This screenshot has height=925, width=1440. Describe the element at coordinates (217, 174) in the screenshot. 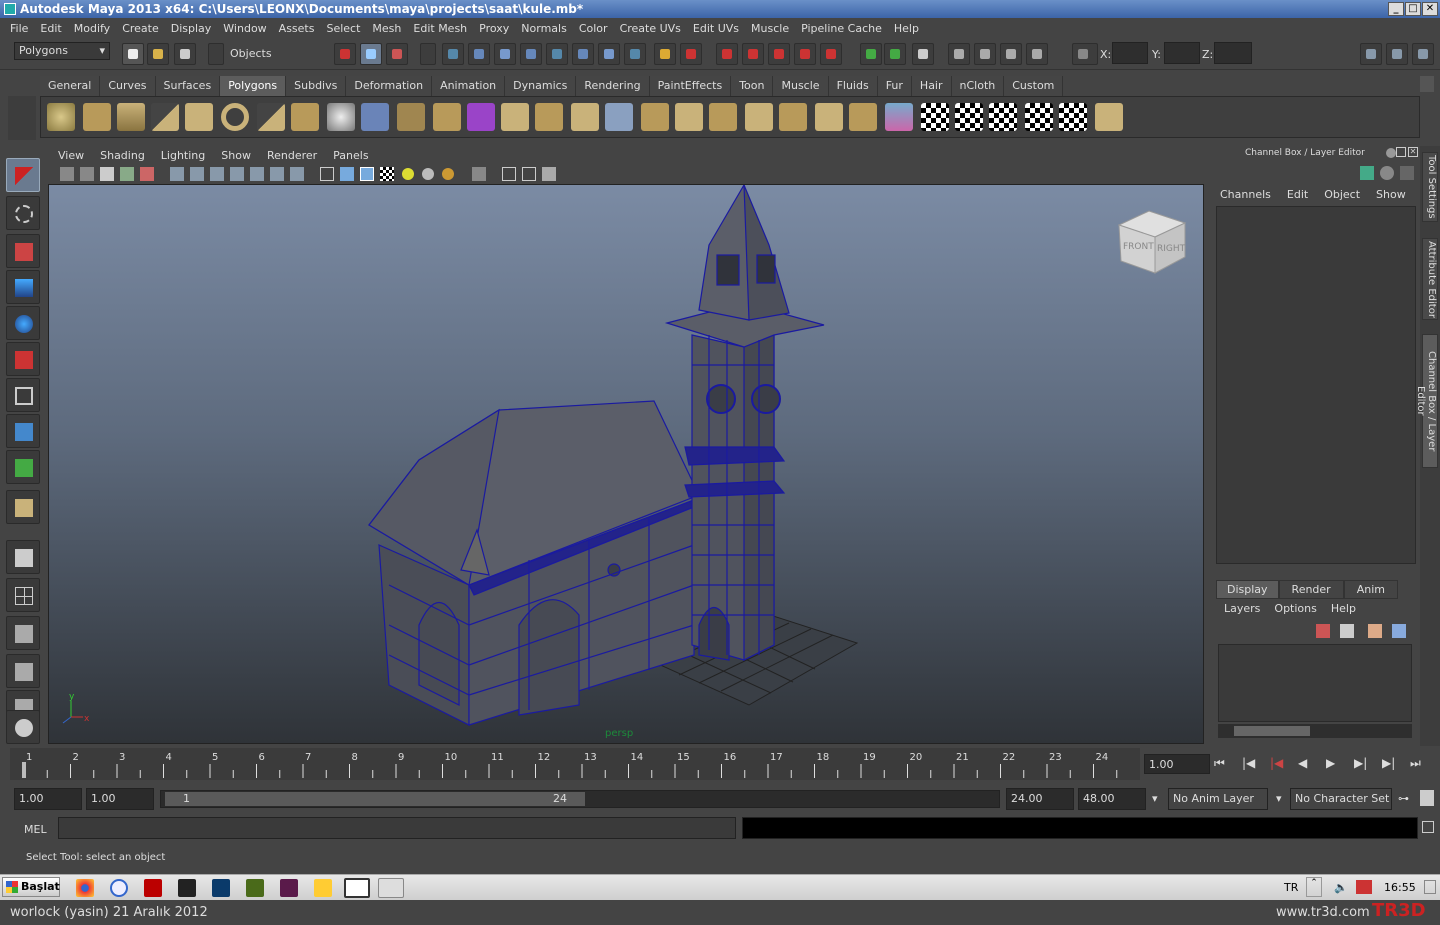

I see `resolution-gate-icon` at that location.